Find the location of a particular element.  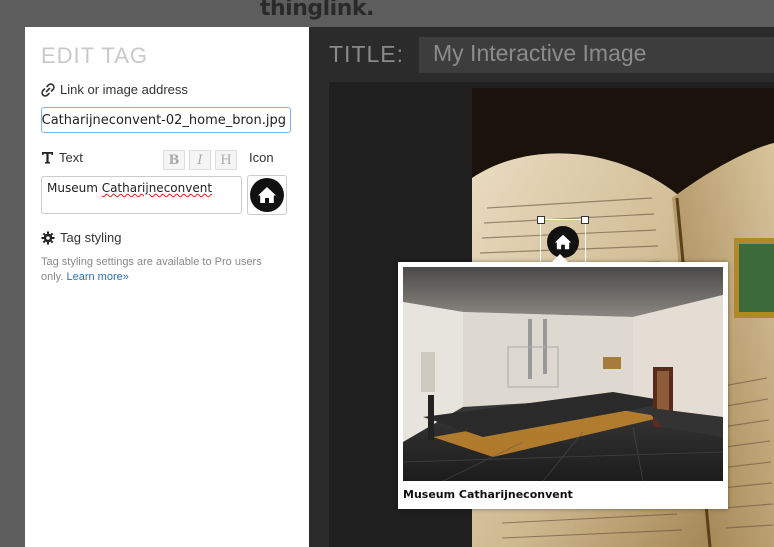

title-input: My Interactive Image is located at coordinates (596, 55).